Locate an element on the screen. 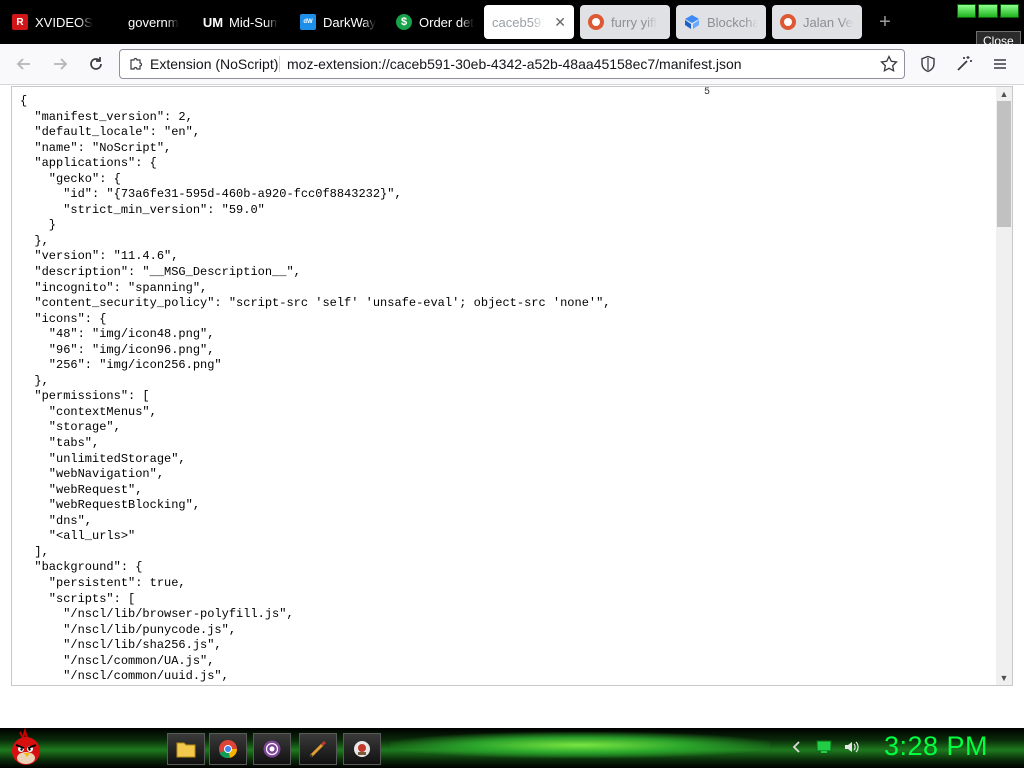 Image resolution: width=1024 pixels, height=773 pixels. paint-tool-button is located at coordinates (318, 749).